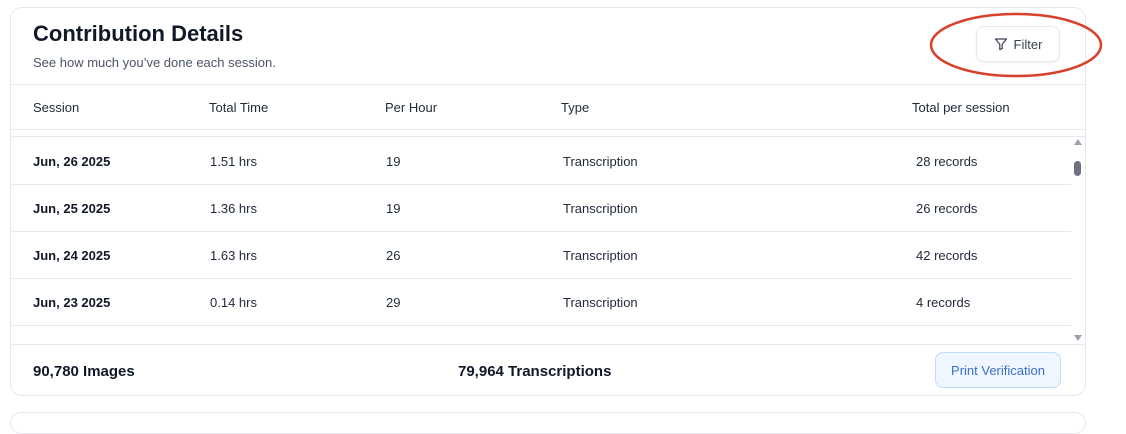  Describe the element at coordinates (233, 255) in the screenshot. I see `cell-total-time: 1.63 hrs` at that location.